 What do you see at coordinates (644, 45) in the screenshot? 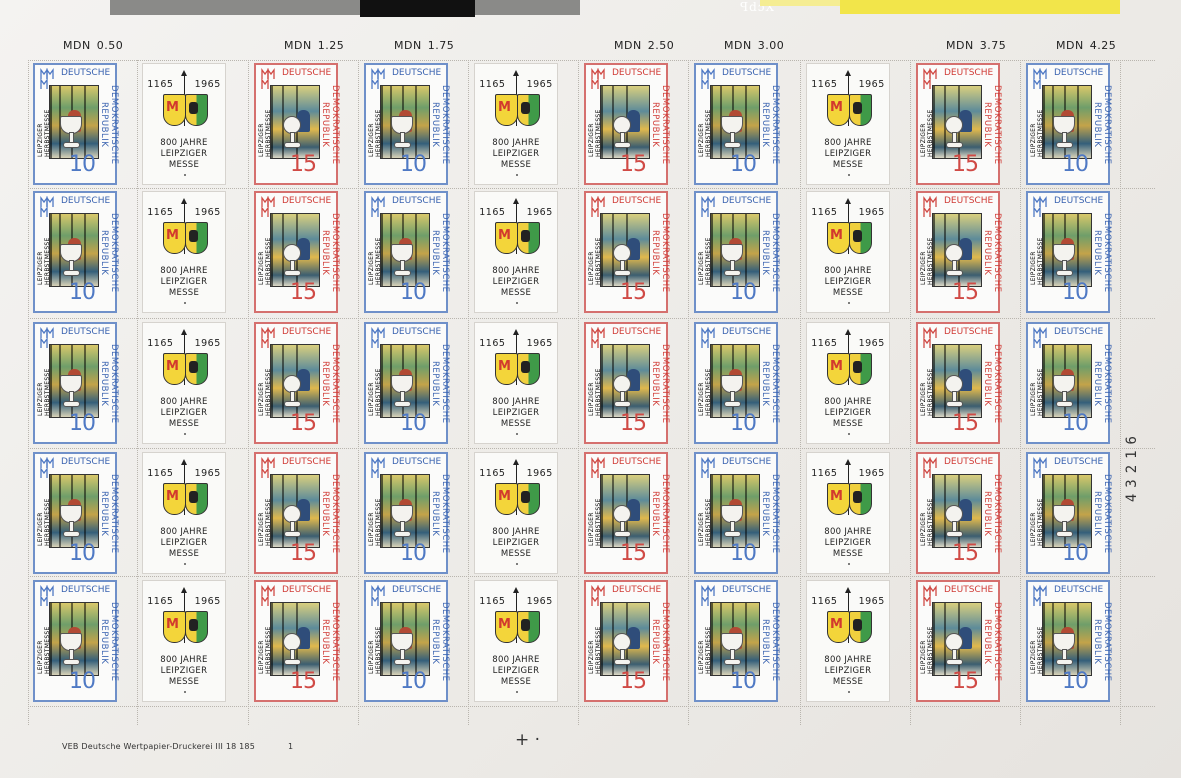
I see `price-label: MDN 2.50` at bounding box center [644, 45].